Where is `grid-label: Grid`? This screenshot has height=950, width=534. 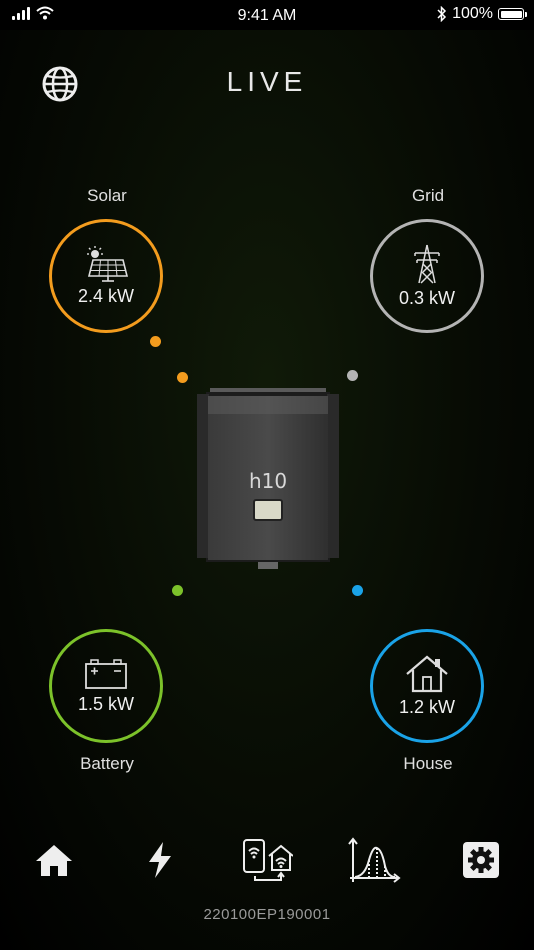
grid-label: Grid is located at coordinates (428, 195).